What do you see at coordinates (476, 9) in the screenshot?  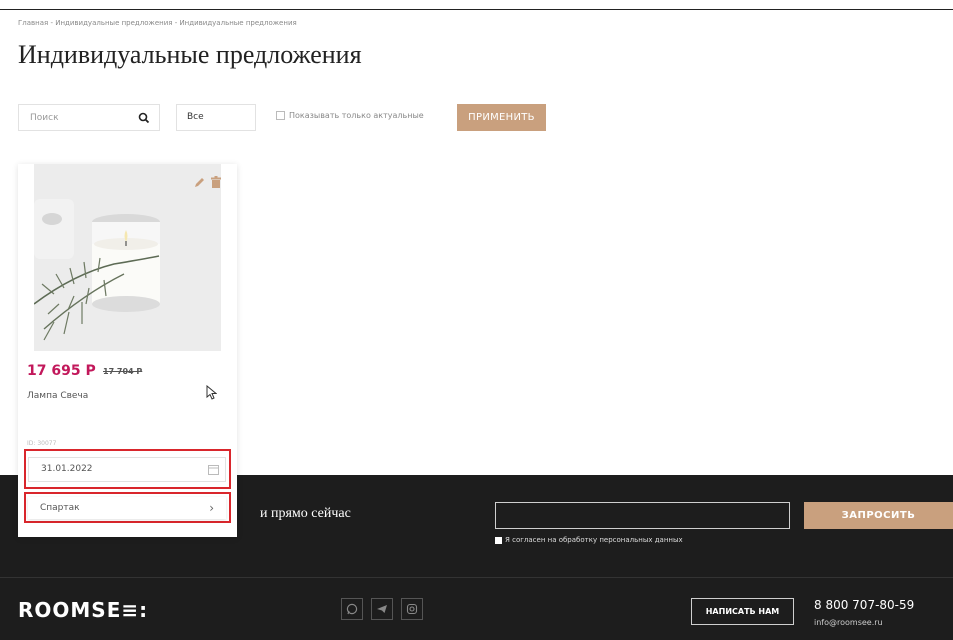 I see `top-divider` at bounding box center [476, 9].